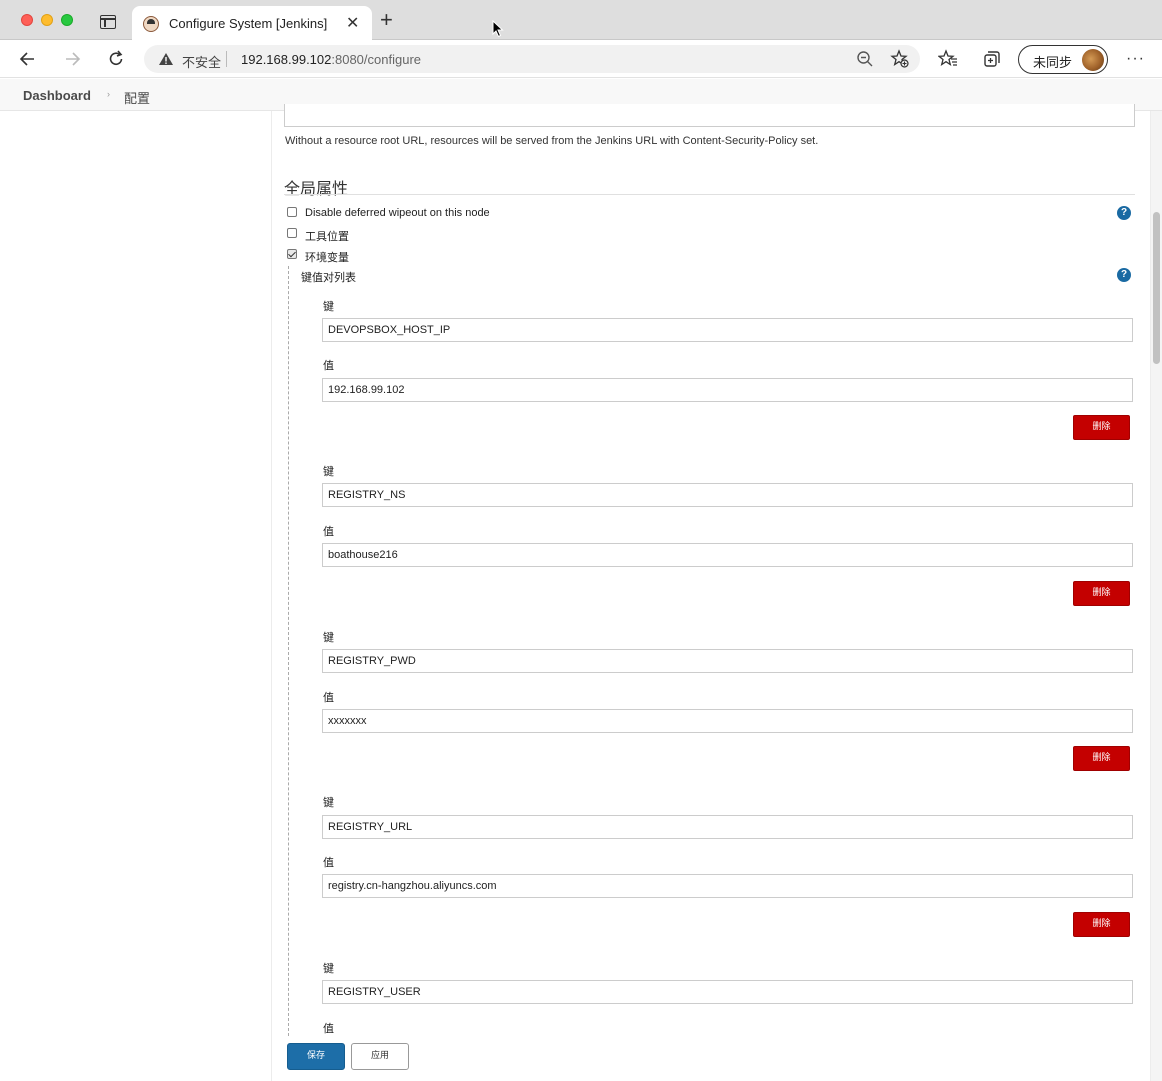 The width and height of the screenshot is (1162, 1081). Describe the element at coordinates (581, 20) in the screenshot. I see `window-titlebar: Configure System [Jenkins] ✕ +` at that location.